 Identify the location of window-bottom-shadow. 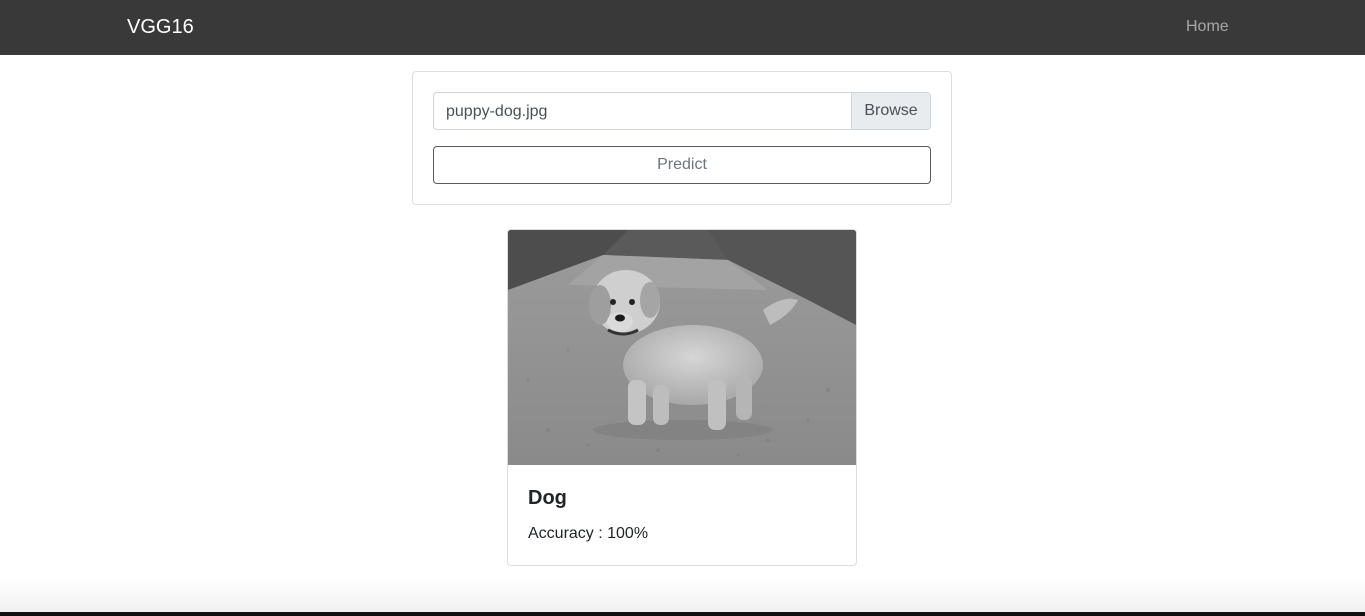
(682, 595).